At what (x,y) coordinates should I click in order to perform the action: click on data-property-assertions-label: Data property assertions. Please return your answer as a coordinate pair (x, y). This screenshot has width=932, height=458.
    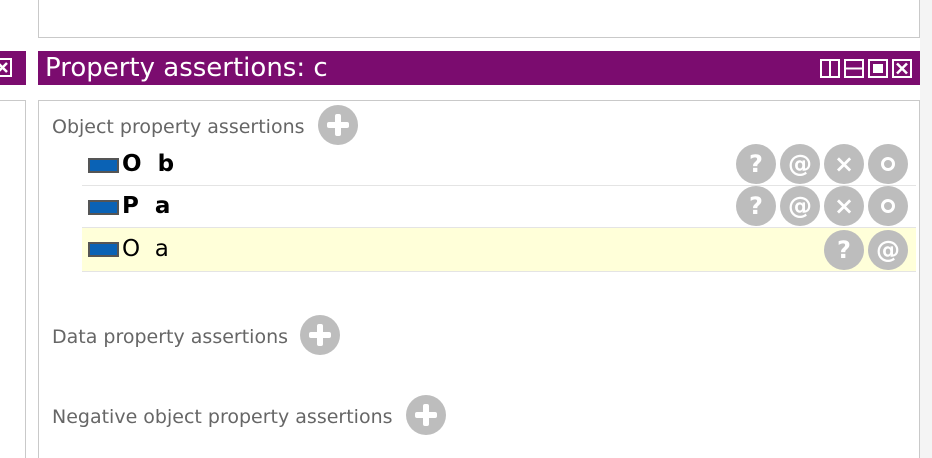
    Looking at the image, I should click on (170, 337).